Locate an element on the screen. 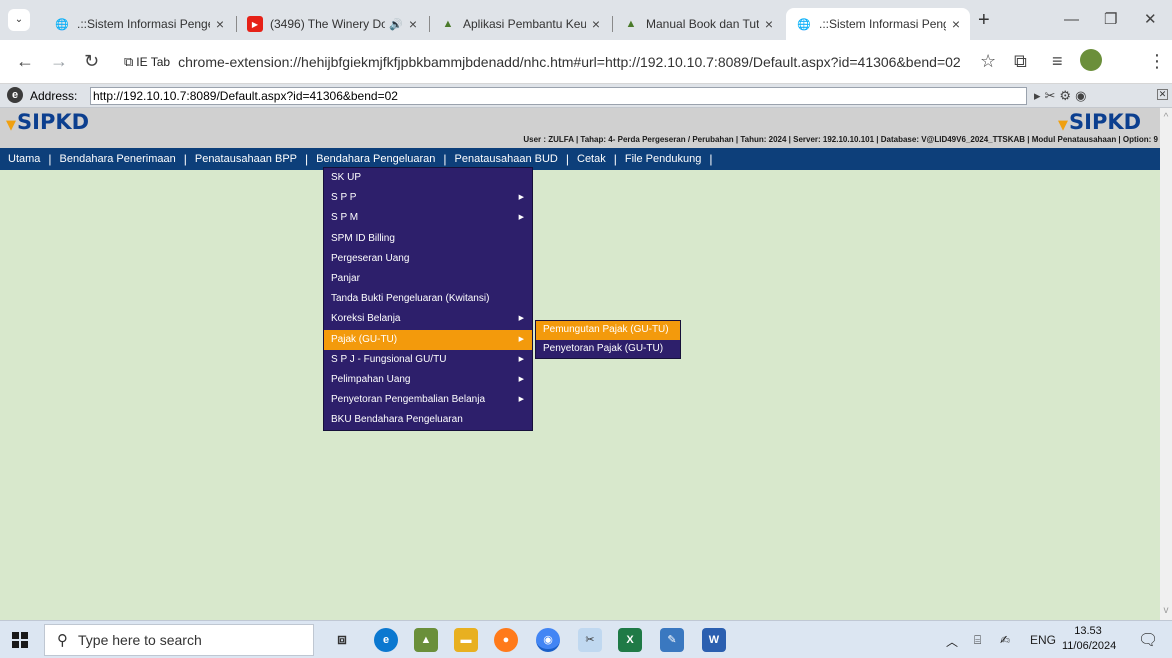 This screenshot has width=1172, height=658. ie-tools-icons: ▸✂⚙◉ is located at coordinates (1062, 96).